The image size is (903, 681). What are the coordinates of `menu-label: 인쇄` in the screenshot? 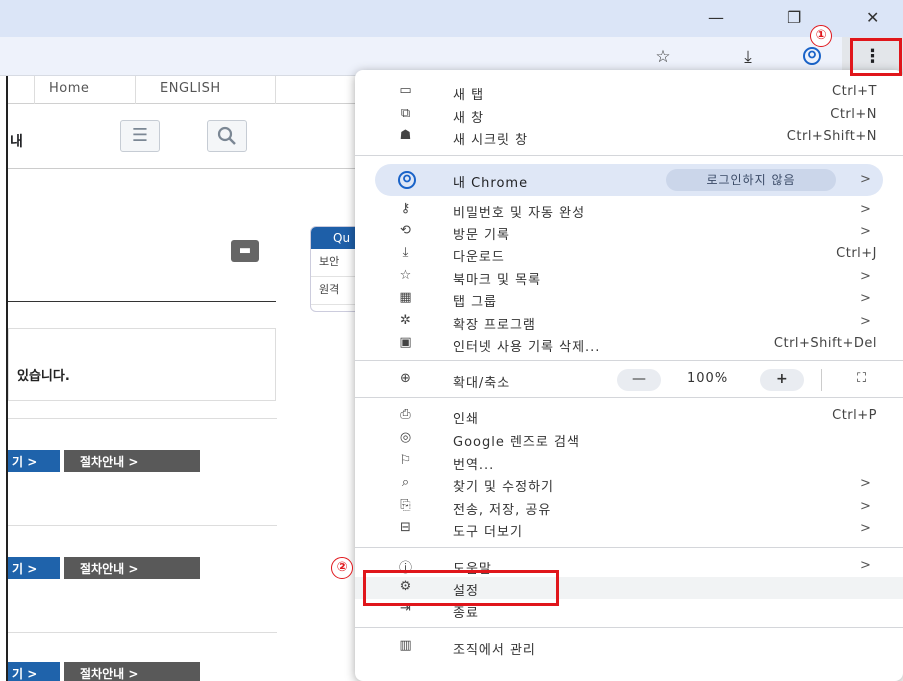 It's located at (466, 419).